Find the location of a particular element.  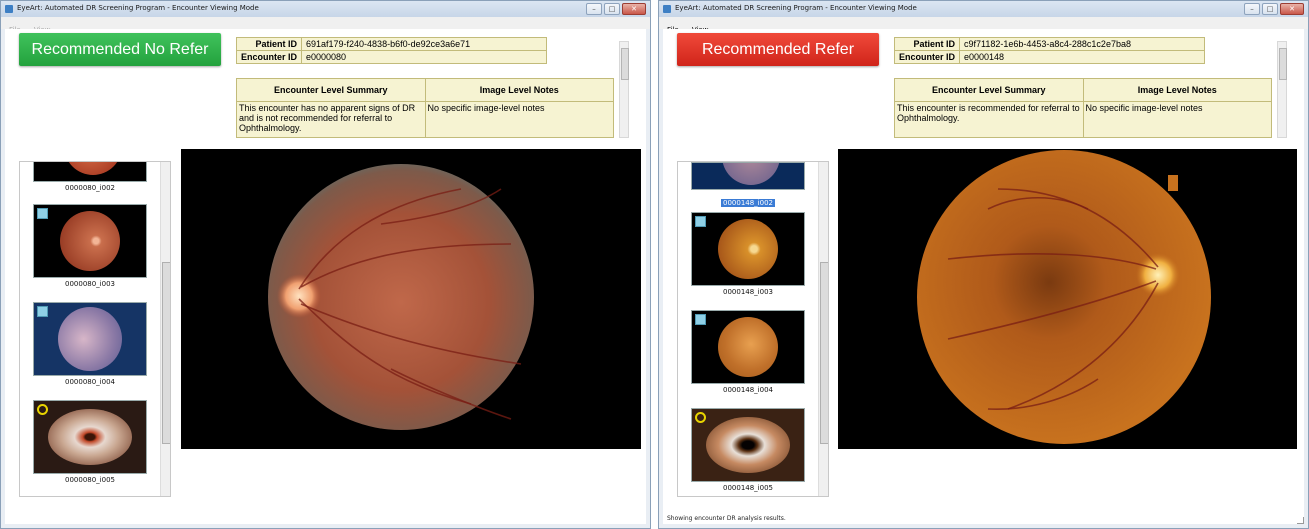

thumbnail-item: 0000148_i004 is located at coordinates (748, 352).